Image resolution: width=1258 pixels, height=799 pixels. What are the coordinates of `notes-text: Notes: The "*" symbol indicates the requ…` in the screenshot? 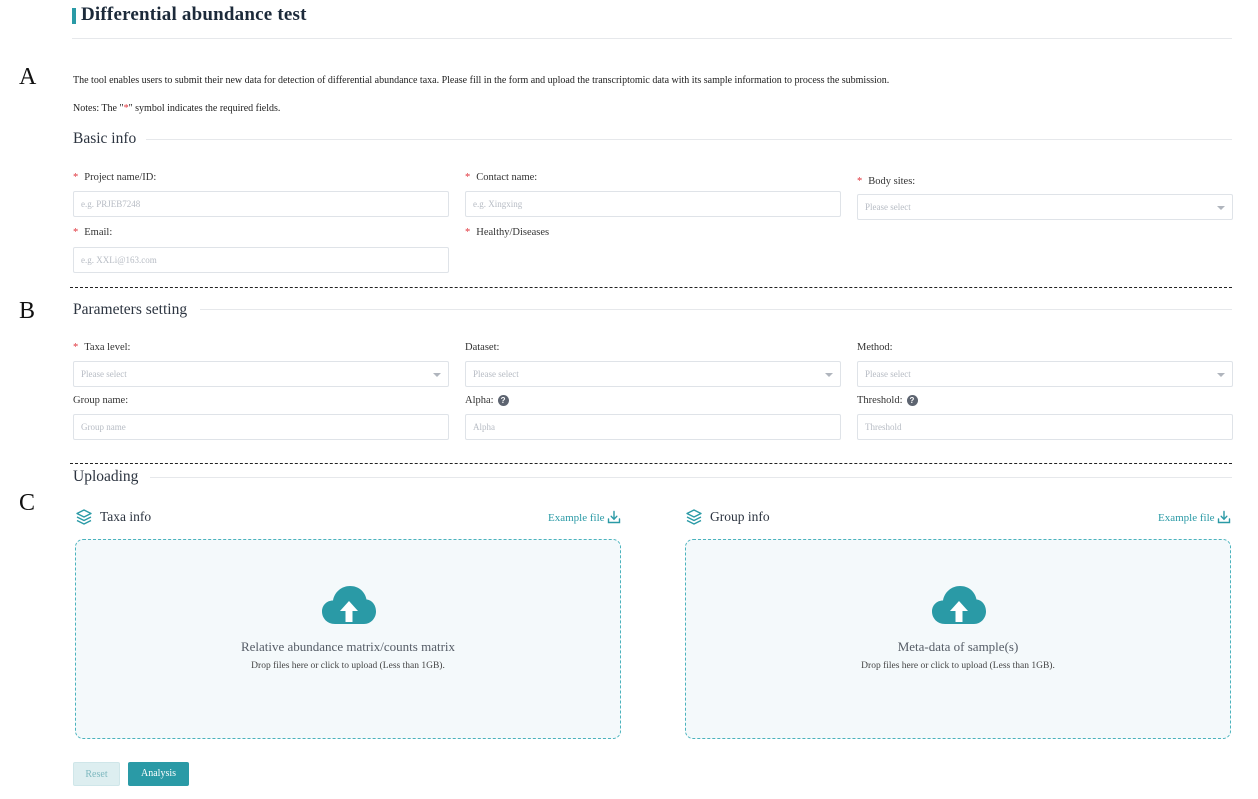 It's located at (176, 108).